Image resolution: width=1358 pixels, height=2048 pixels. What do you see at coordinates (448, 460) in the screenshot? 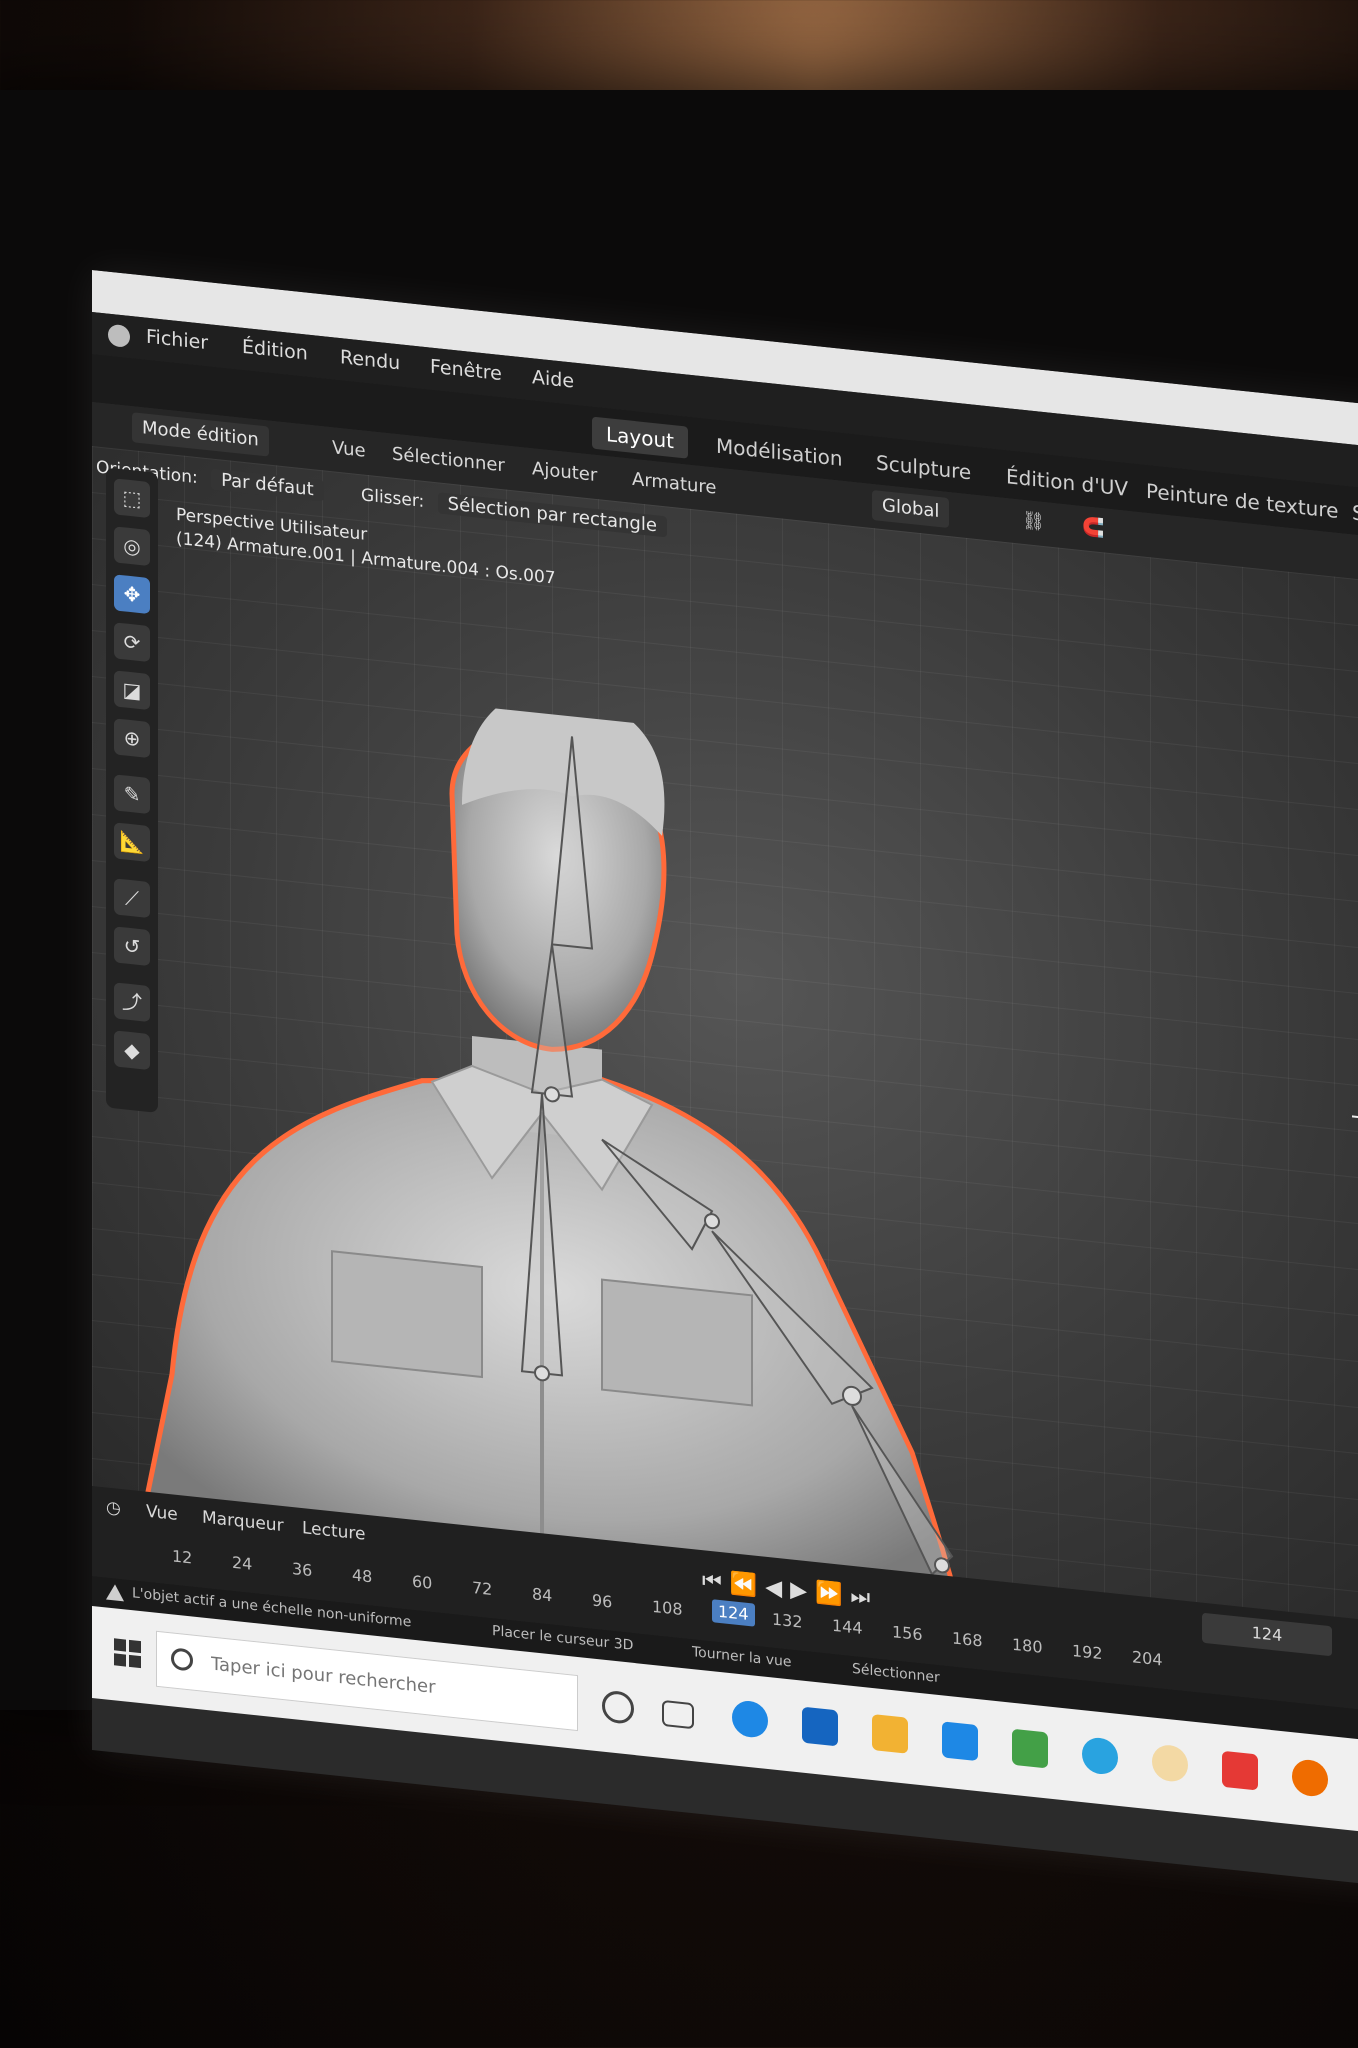
I see `header-menu-selectionner: Sélectionner` at bounding box center [448, 460].